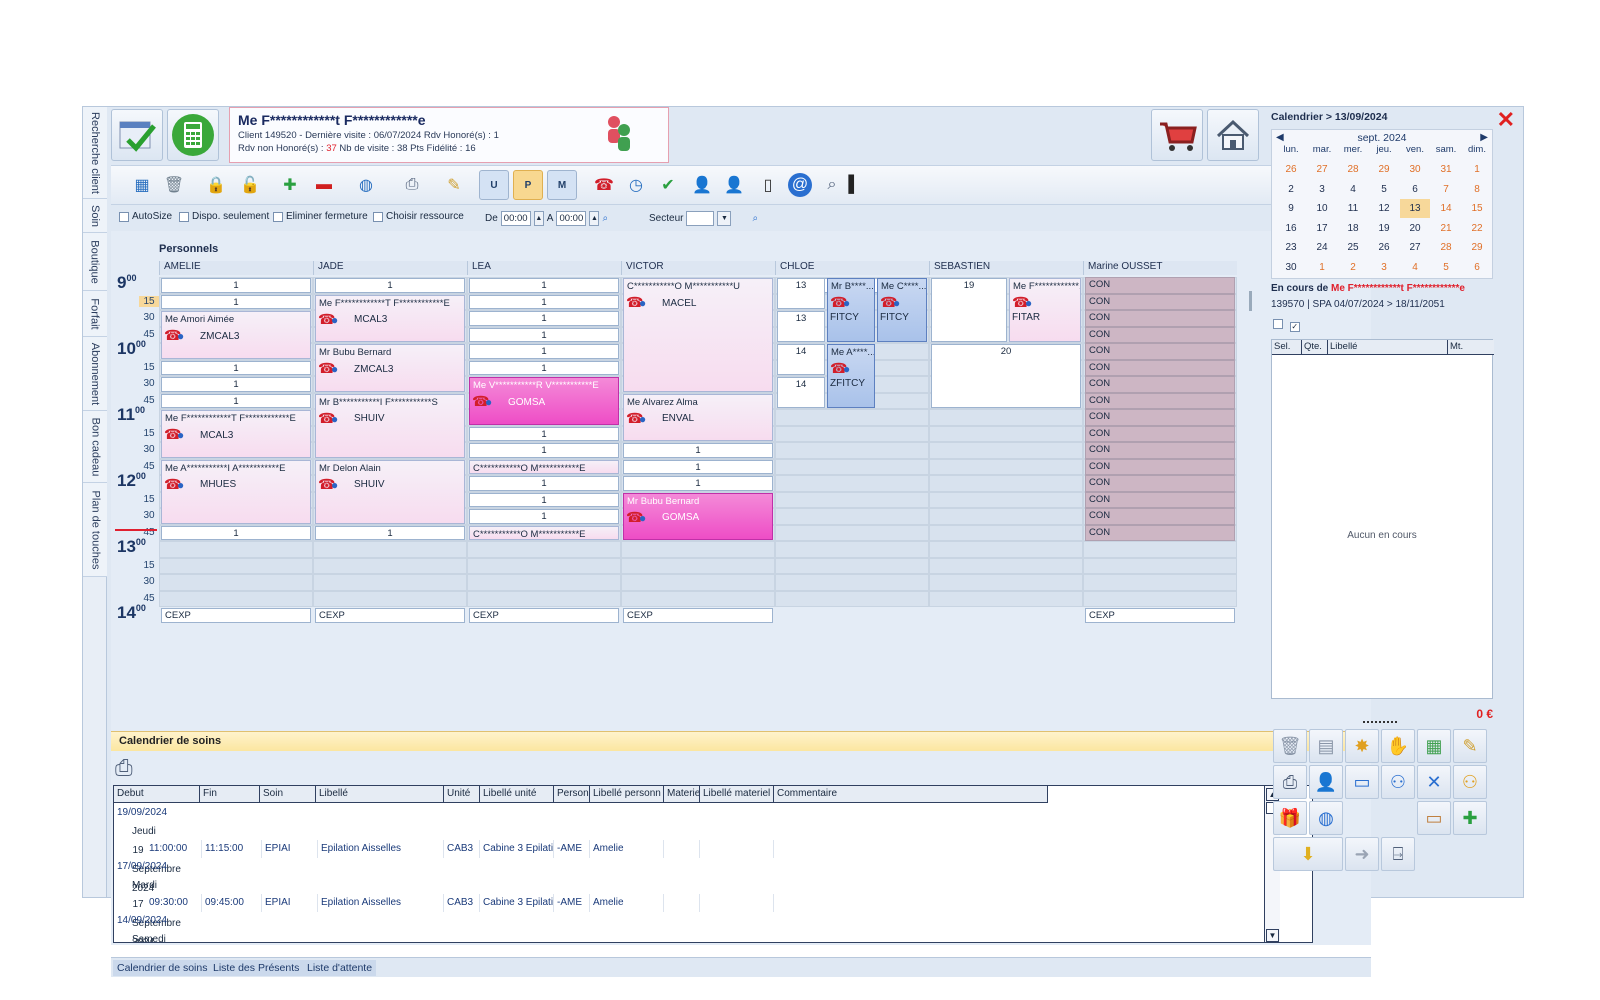 This screenshot has height=1000, width=1600. I want to click on people-button: ⚇, so click(1470, 782).